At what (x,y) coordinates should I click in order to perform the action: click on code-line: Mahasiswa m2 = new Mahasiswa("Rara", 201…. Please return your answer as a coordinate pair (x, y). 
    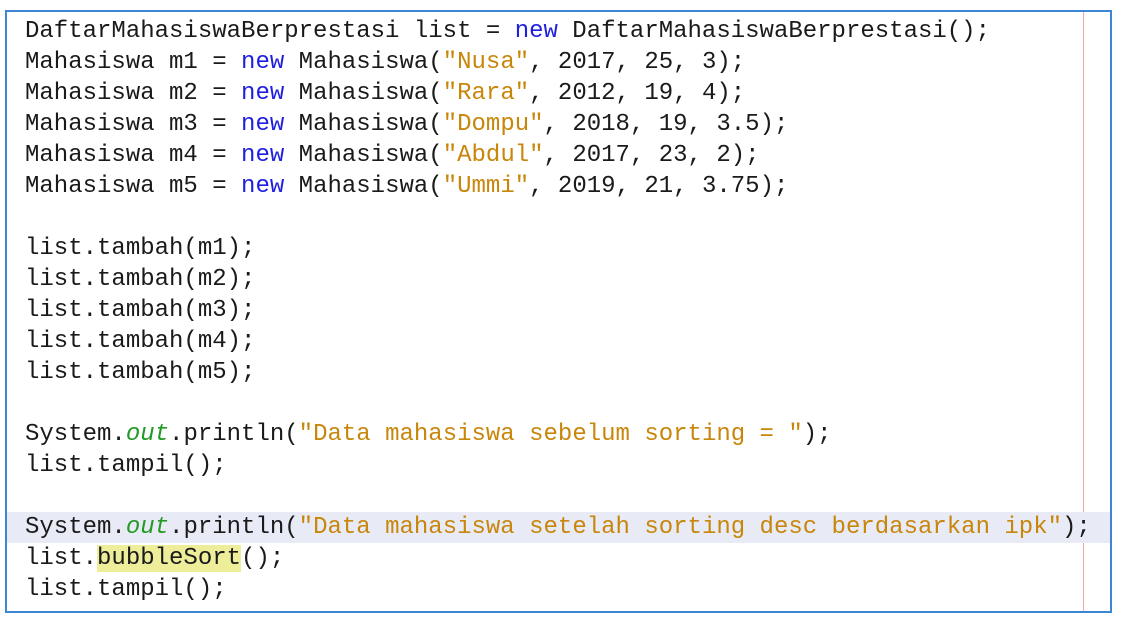
    Looking at the image, I should click on (567, 93).